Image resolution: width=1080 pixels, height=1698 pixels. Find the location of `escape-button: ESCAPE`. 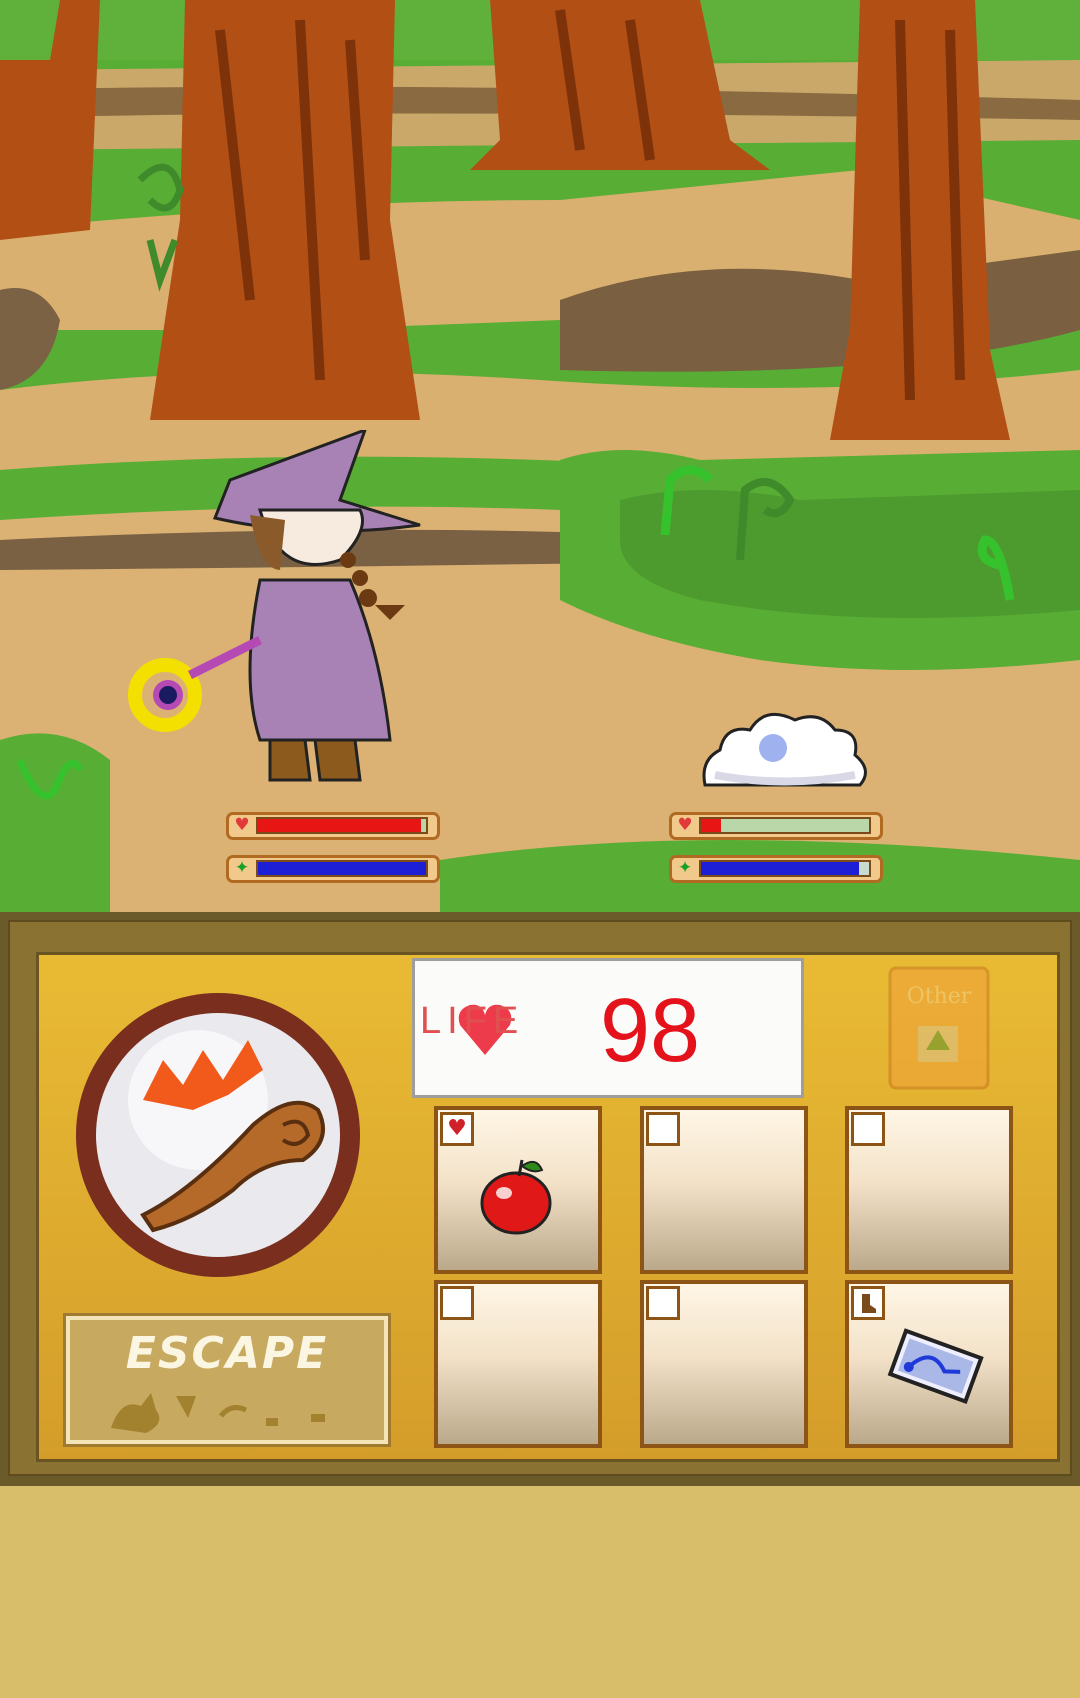

escape-button: ESCAPE is located at coordinates (227, 1380).